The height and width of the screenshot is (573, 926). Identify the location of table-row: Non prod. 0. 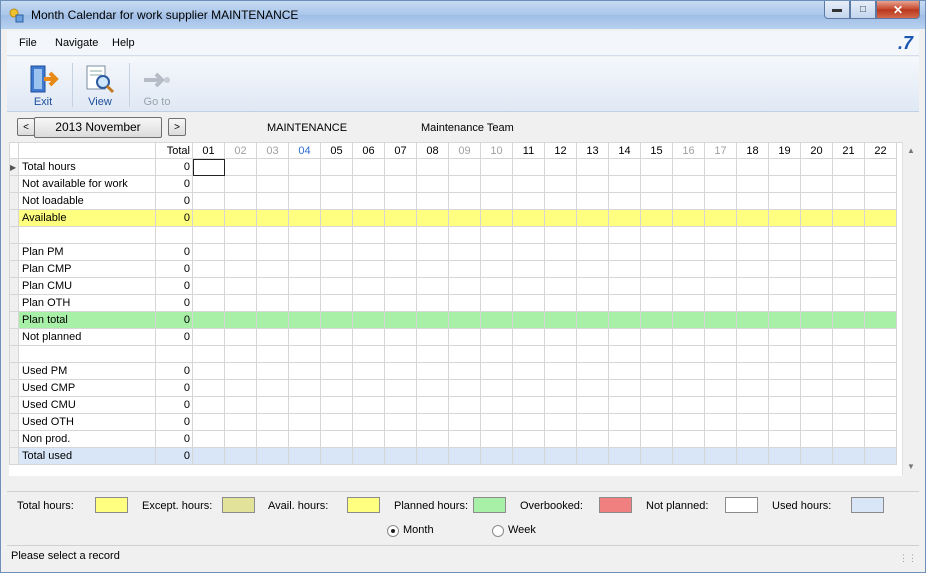
(453, 439).